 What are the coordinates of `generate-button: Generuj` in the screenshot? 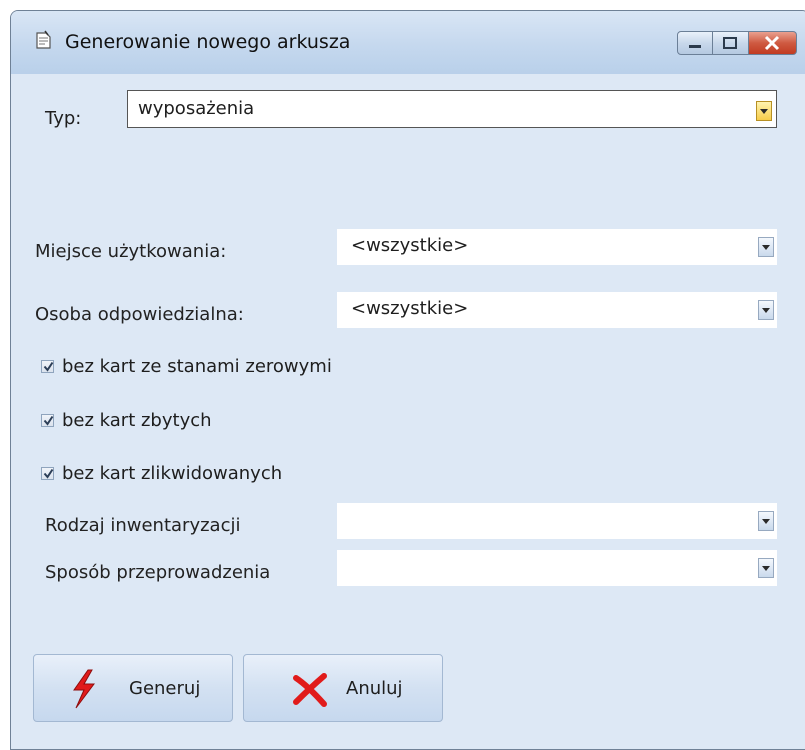 It's located at (133, 688).